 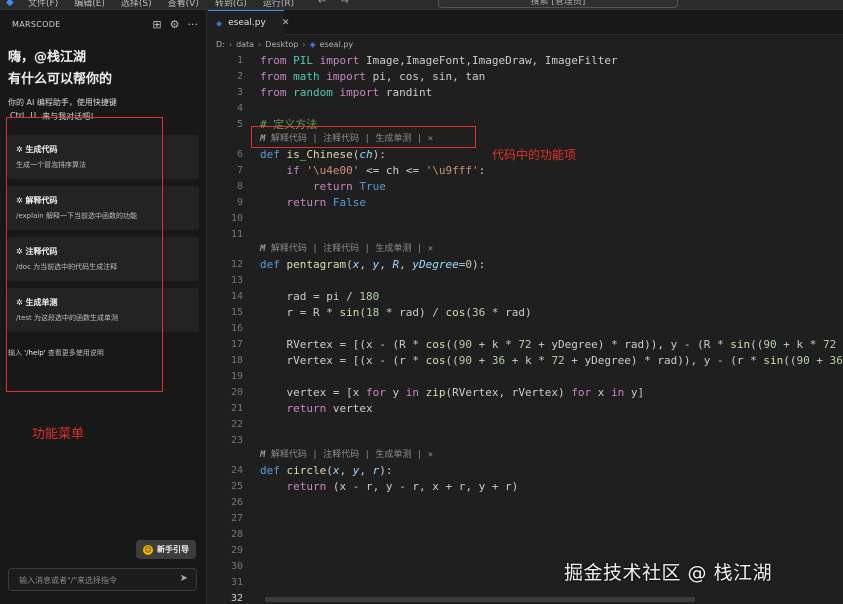 I want to click on chat-input: 输入消息或者"/"来选择指令 ➤, so click(x=102, y=579).